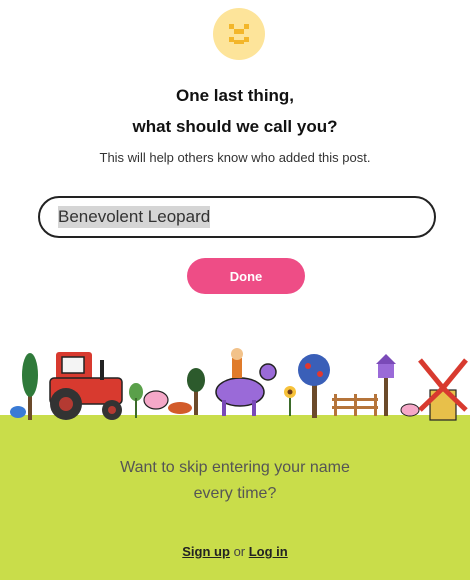 The width and height of the screenshot is (470, 580). I want to click on heading-line-2: what should we call you?, so click(235, 126).